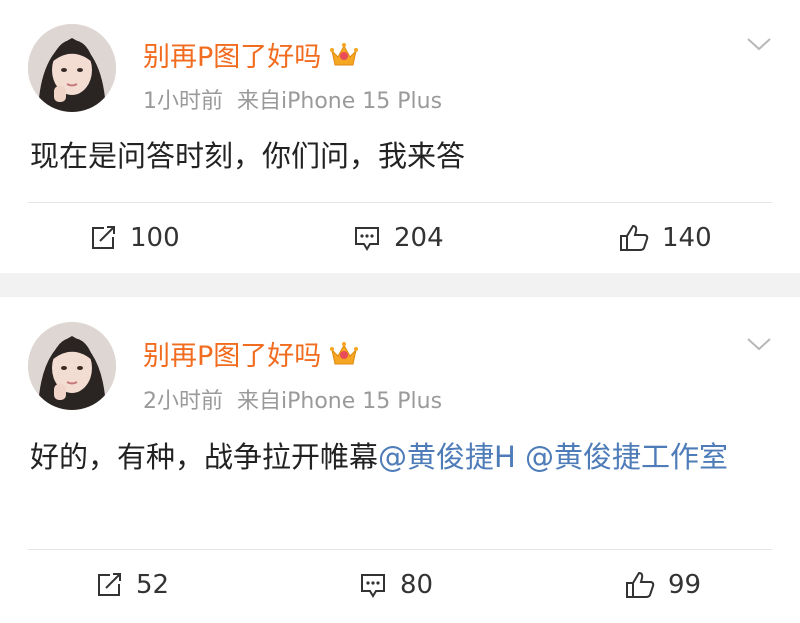  Describe the element at coordinates (204, 457) in the screenshot. I see `post-text: 好的，有种，战争拉开帷幕` at that location.